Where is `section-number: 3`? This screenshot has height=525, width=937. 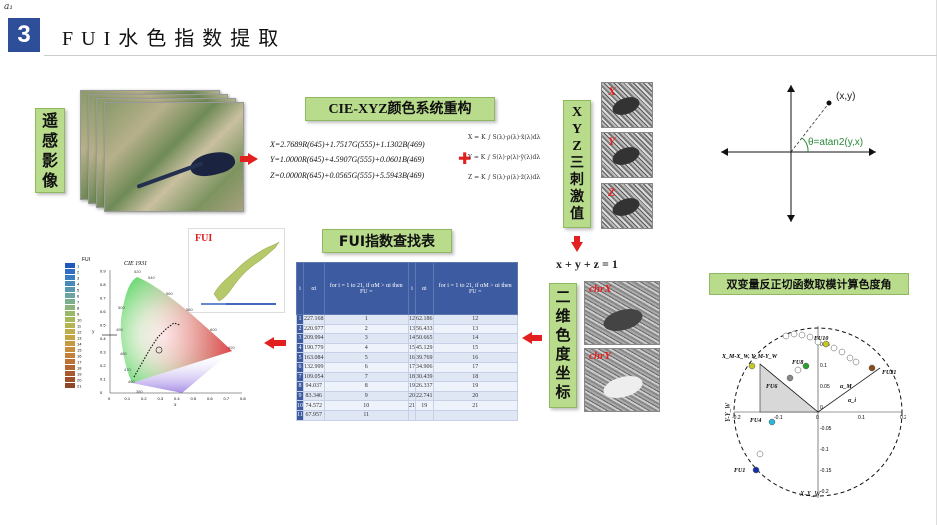 section-number: 3 is located at coordinates (24, 35).